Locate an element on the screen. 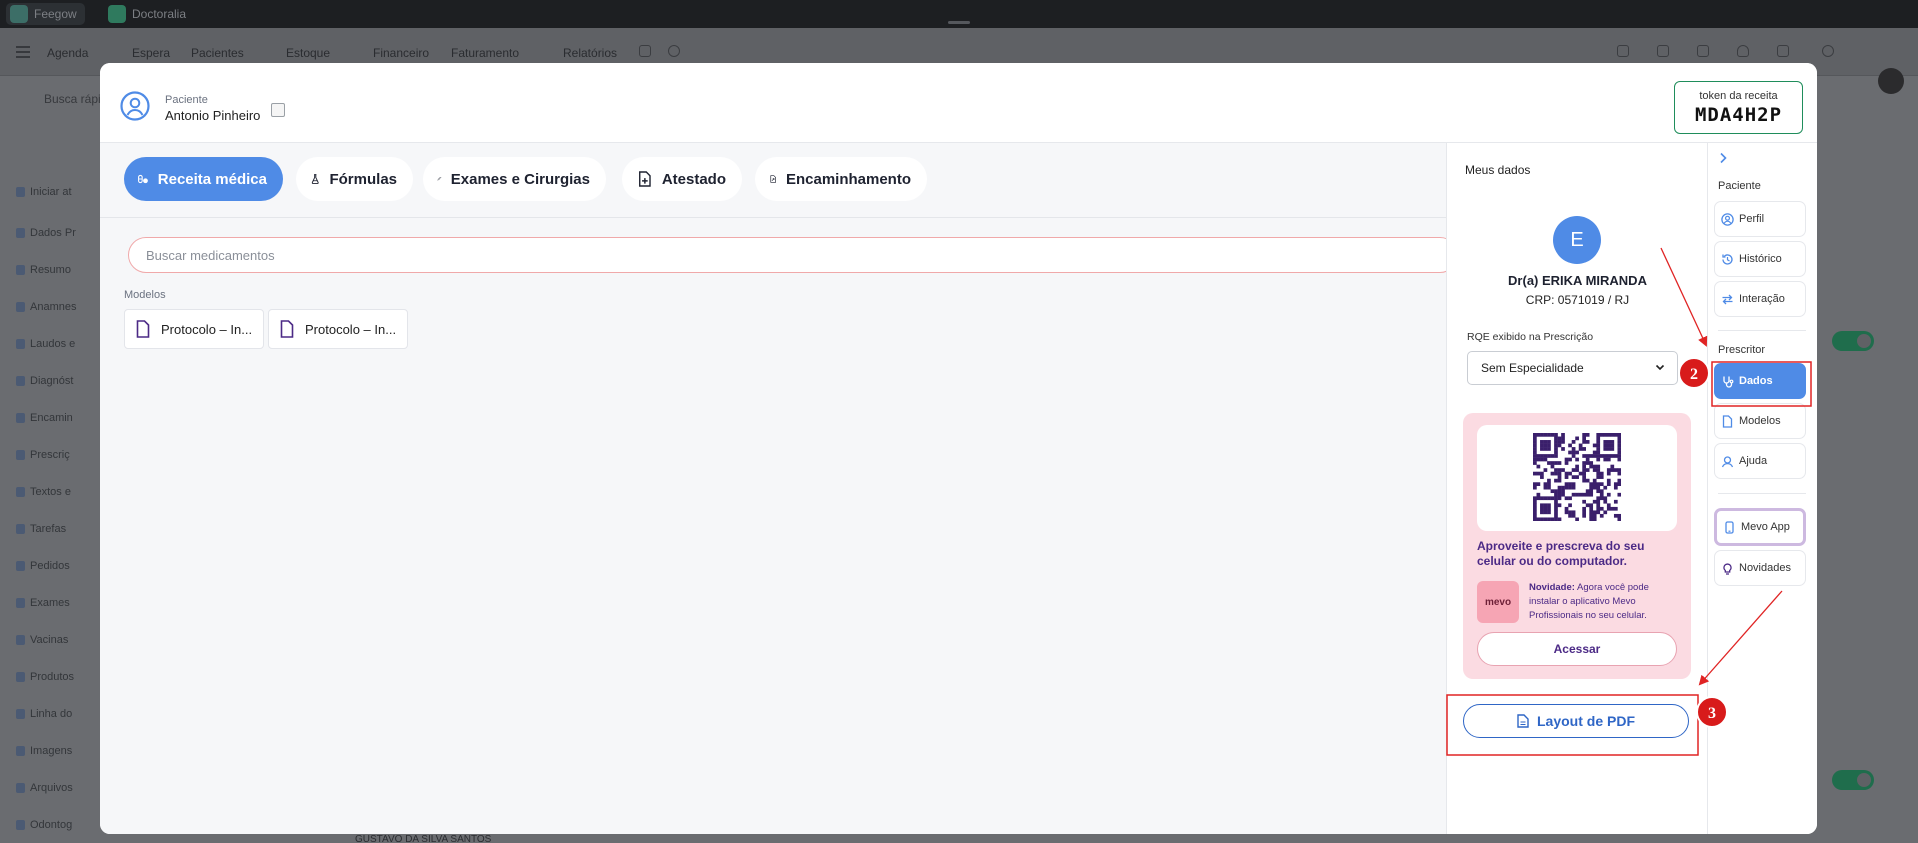  bell-icon is located at coordinates (1743, 51).